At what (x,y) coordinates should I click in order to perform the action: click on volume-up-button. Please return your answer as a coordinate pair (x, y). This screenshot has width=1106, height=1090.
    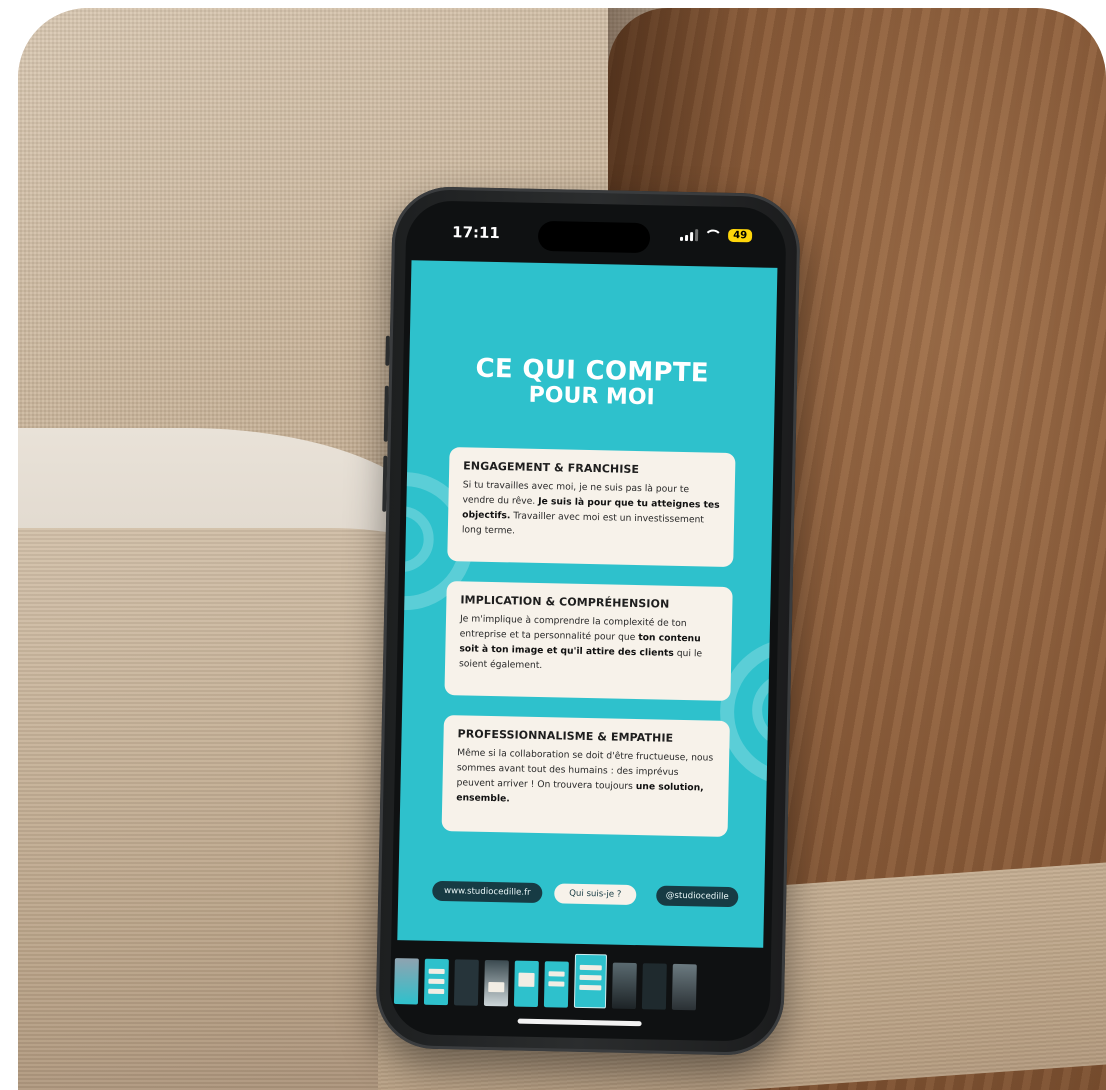
    Looking at the image, I should click on (386, 413).